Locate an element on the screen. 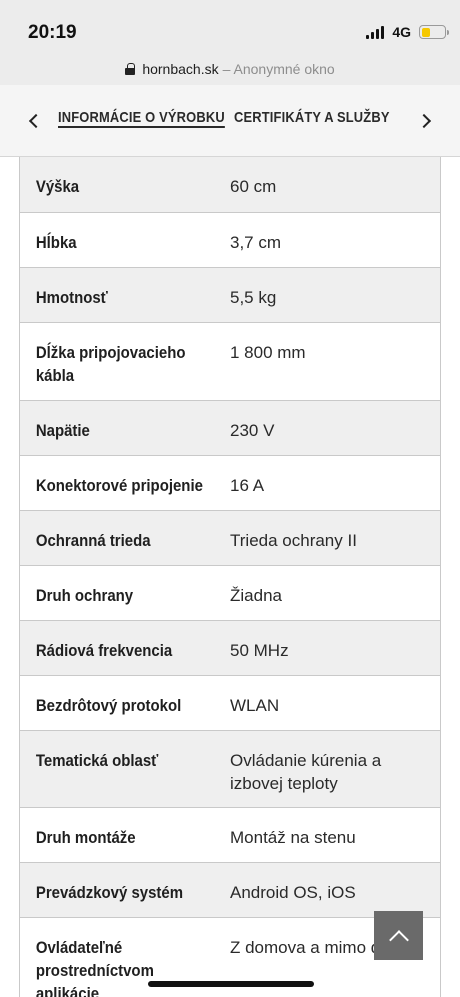 Image resolution: width=460 pixels, height=997 pixels. spec-value: 16 A is located at coordinates (247, 485).